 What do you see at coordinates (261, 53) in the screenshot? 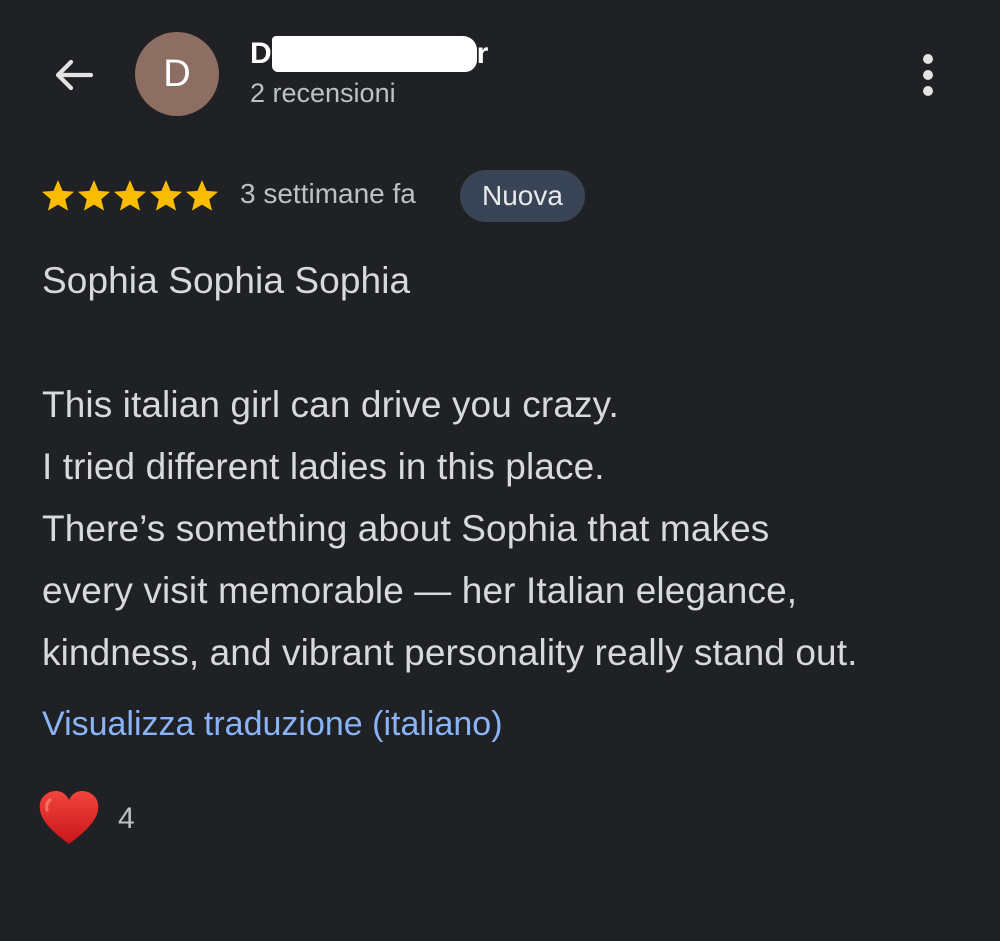
I see `reviewer-name-start: D` at bounding box center [261, 53].